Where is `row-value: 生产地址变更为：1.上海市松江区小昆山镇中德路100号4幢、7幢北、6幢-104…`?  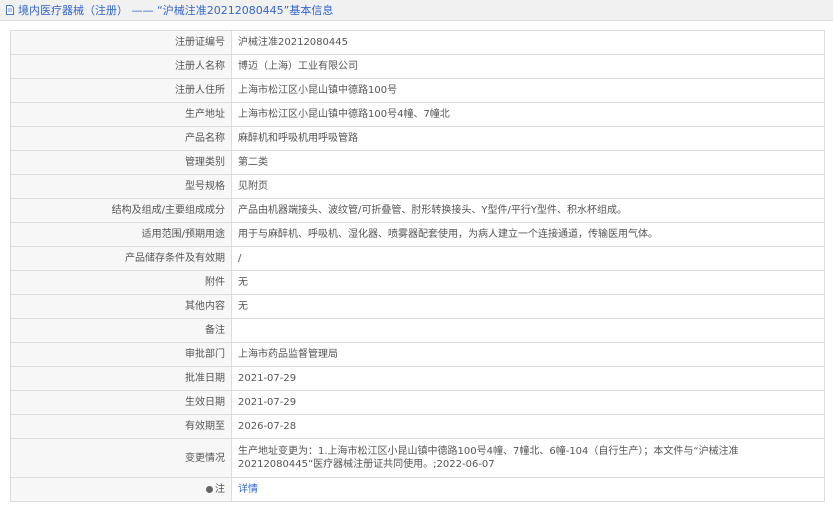 row-value: 生产地址变更为：1.上海市松江区小昆山镇中德路100号4幢、7幢北、6幢-104… is located at coordinates (528, 458).